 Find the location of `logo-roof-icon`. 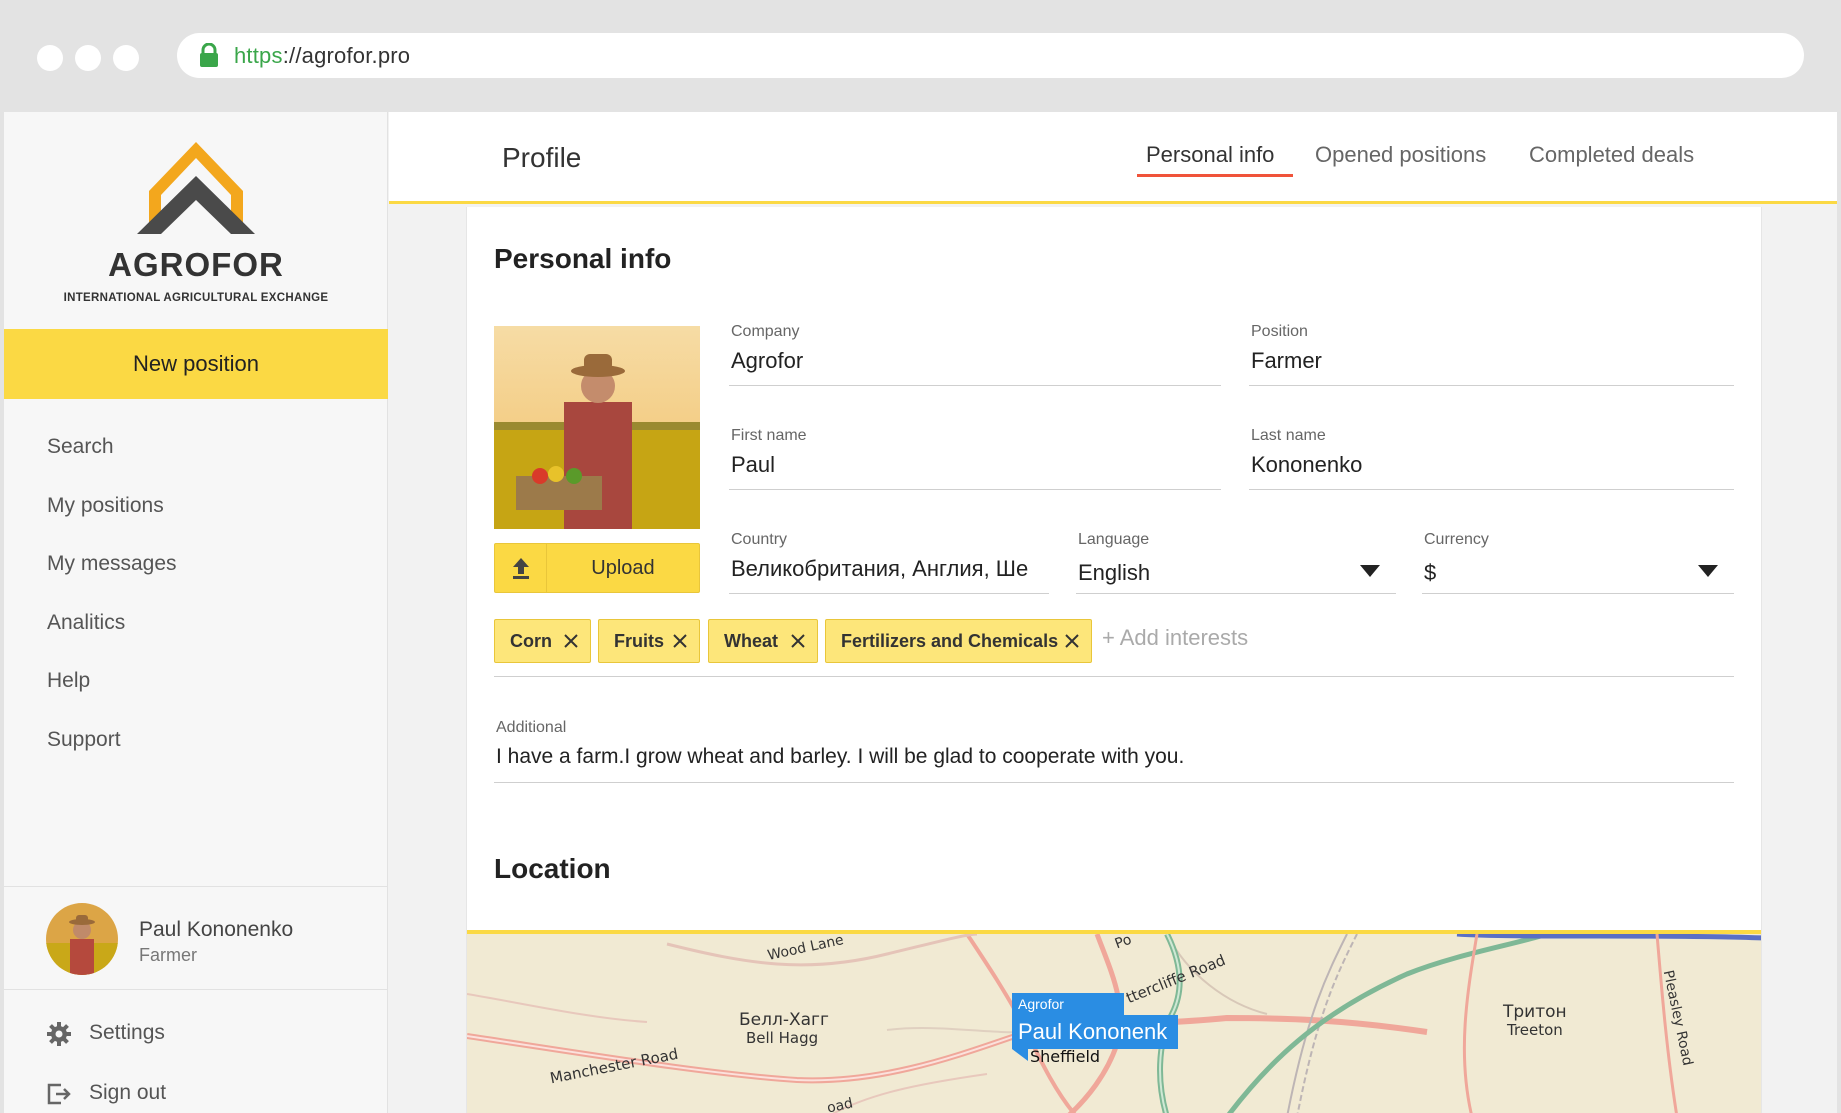

logo-roof-icon is located at coordinates (196, 188).